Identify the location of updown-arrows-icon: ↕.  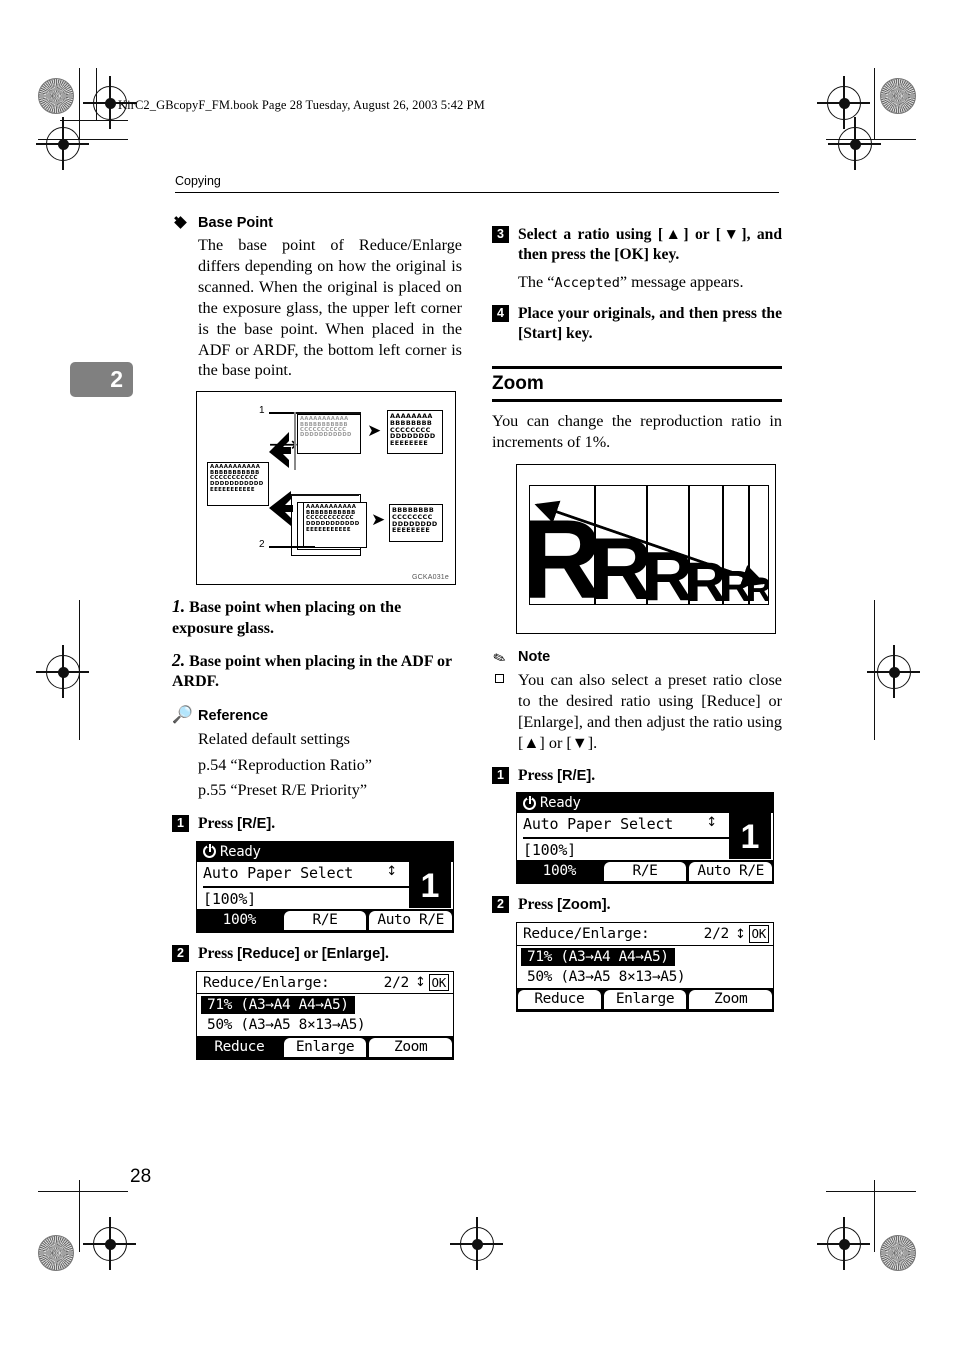
(711, 823).